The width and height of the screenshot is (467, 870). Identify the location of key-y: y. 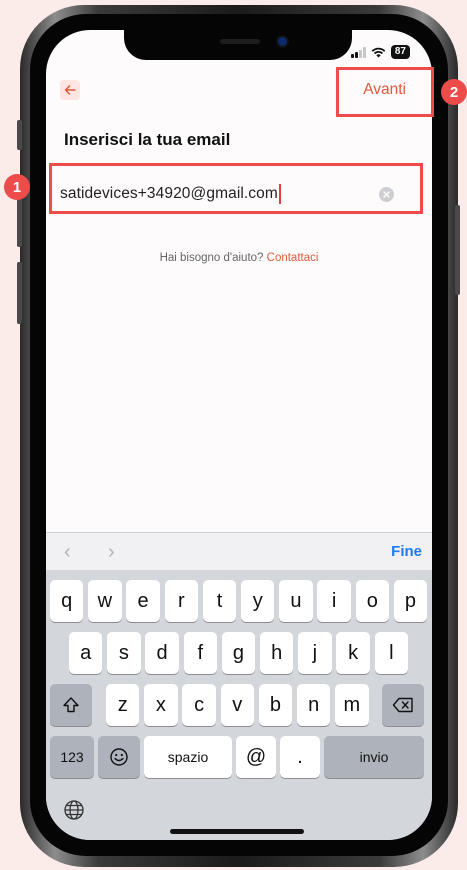
(258, 601).